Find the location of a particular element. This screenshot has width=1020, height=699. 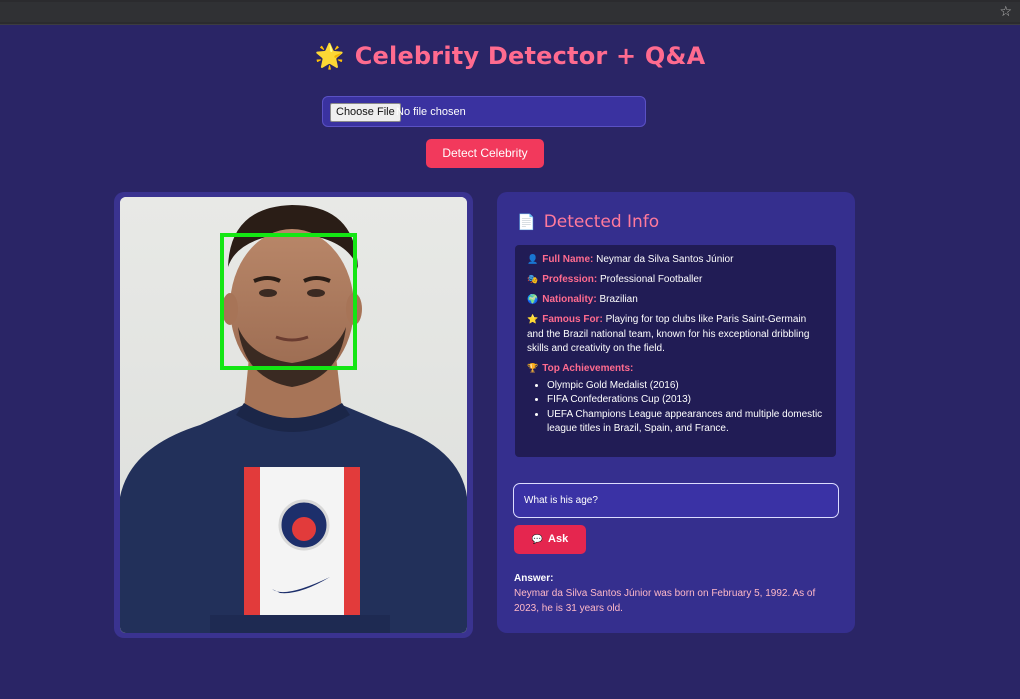

nationality-value: Brazilian is located at coordinates (618, 299).